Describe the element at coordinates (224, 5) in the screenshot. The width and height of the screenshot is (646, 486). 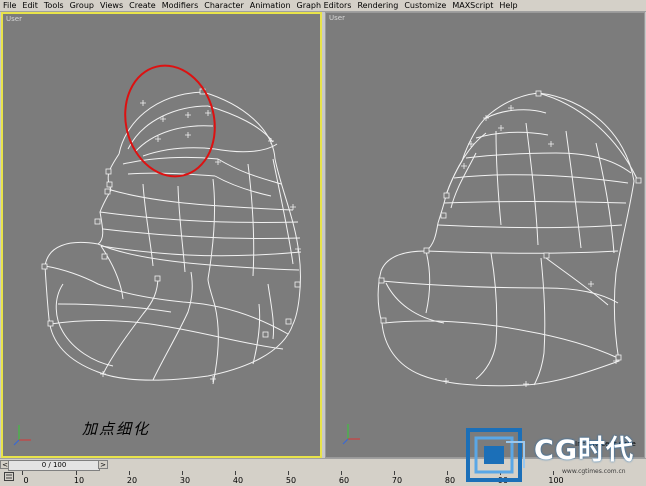
I see `menu-item-character: Character` at that location.